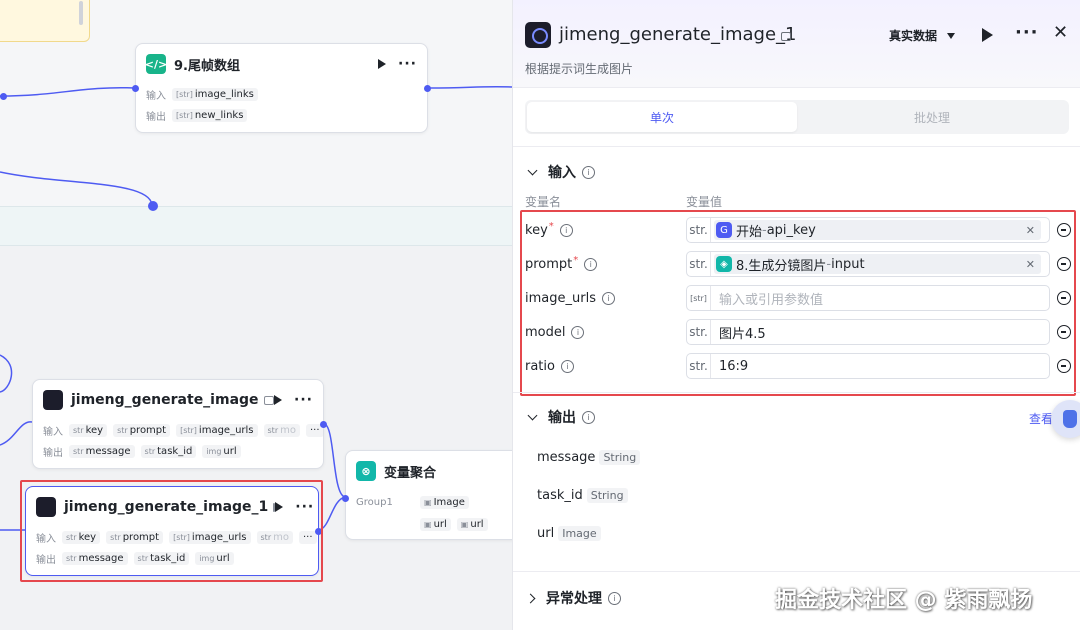  What do you see at coordinates (987, 35) in the screenshot?
I see `run-icon` at bounding box center [987, 35].